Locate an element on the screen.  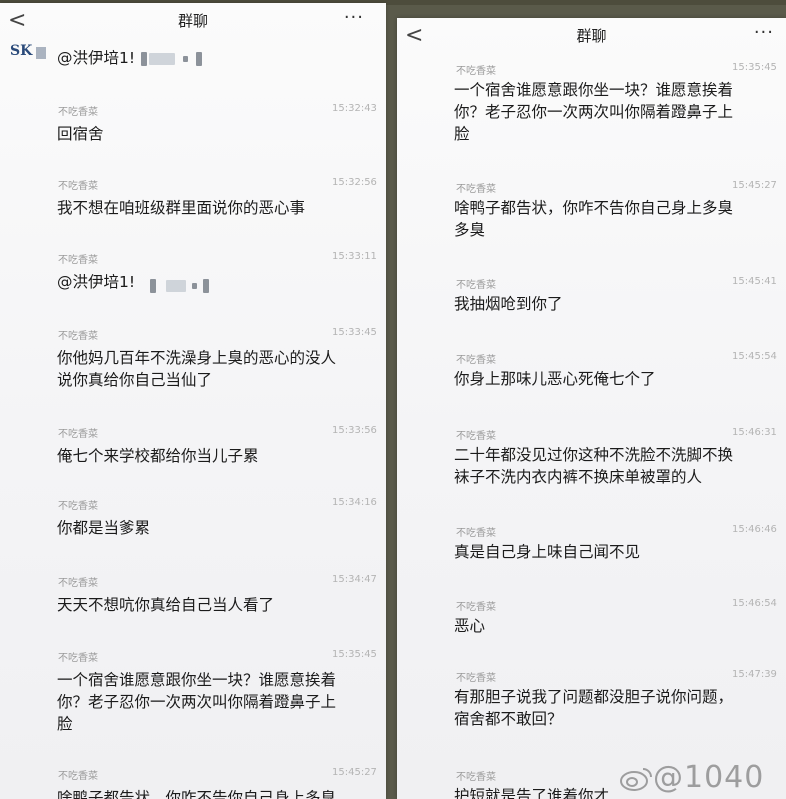
watermark: @1040 is located at coordinates (709, 777).